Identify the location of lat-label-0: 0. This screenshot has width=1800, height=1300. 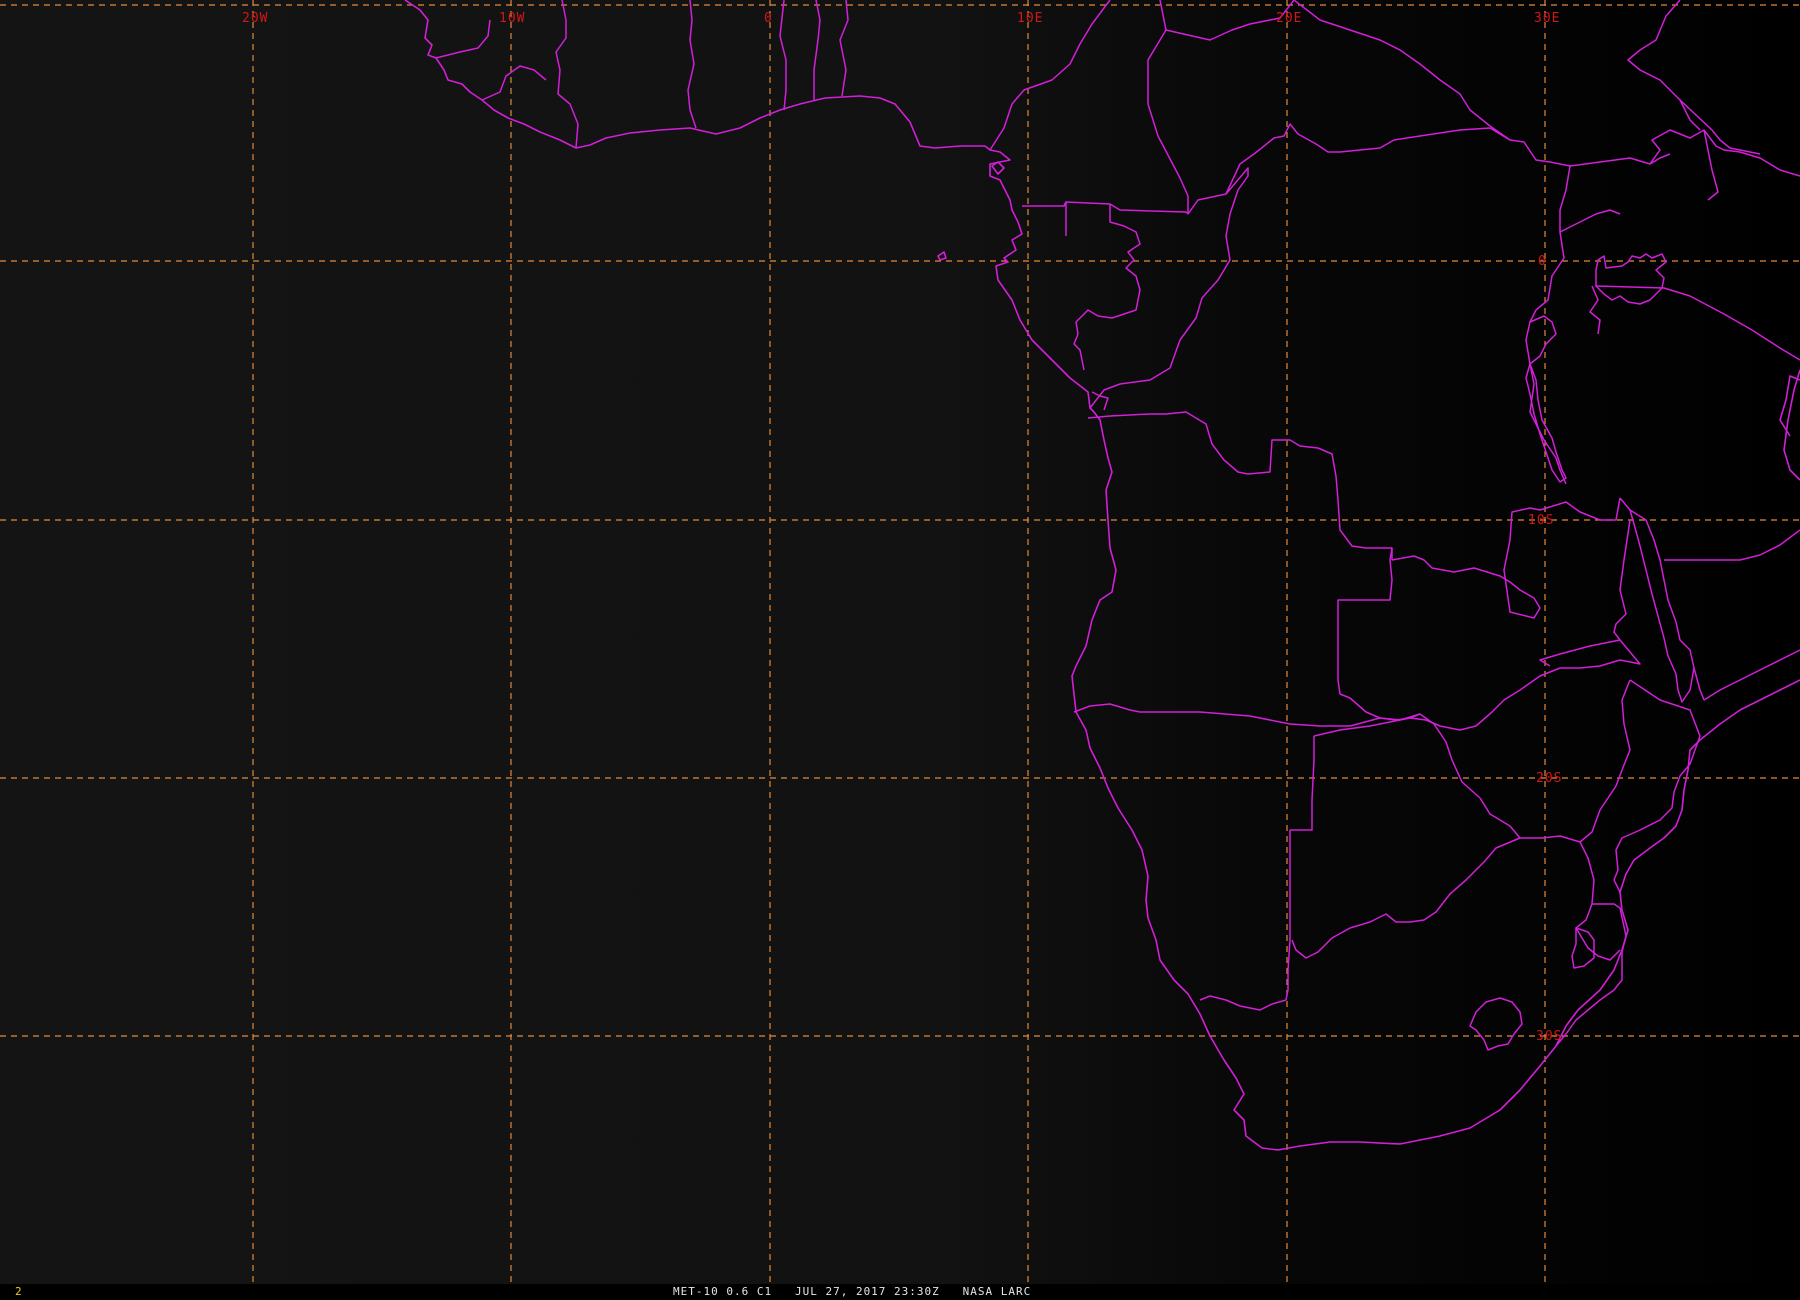
(1542, 261).